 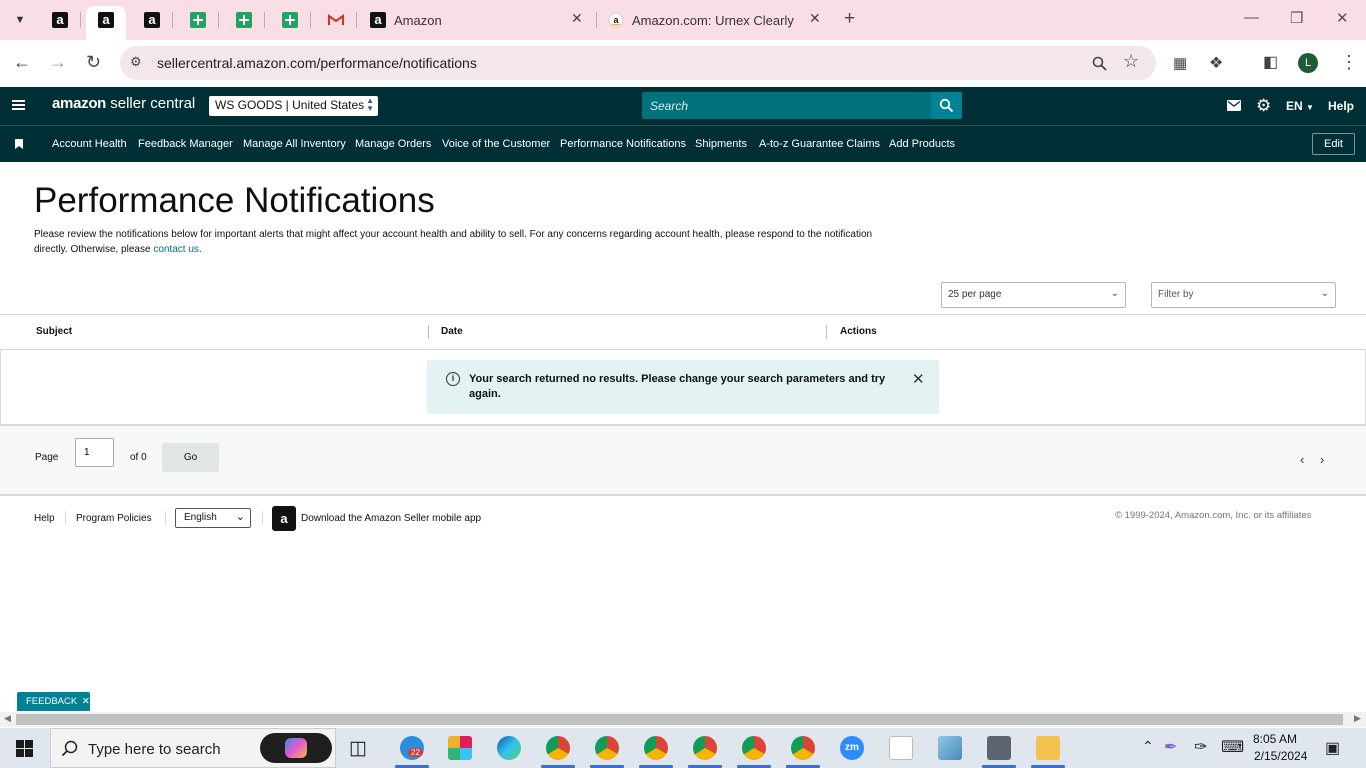 I want to click on edge-icon, so click(x=509, y=748).